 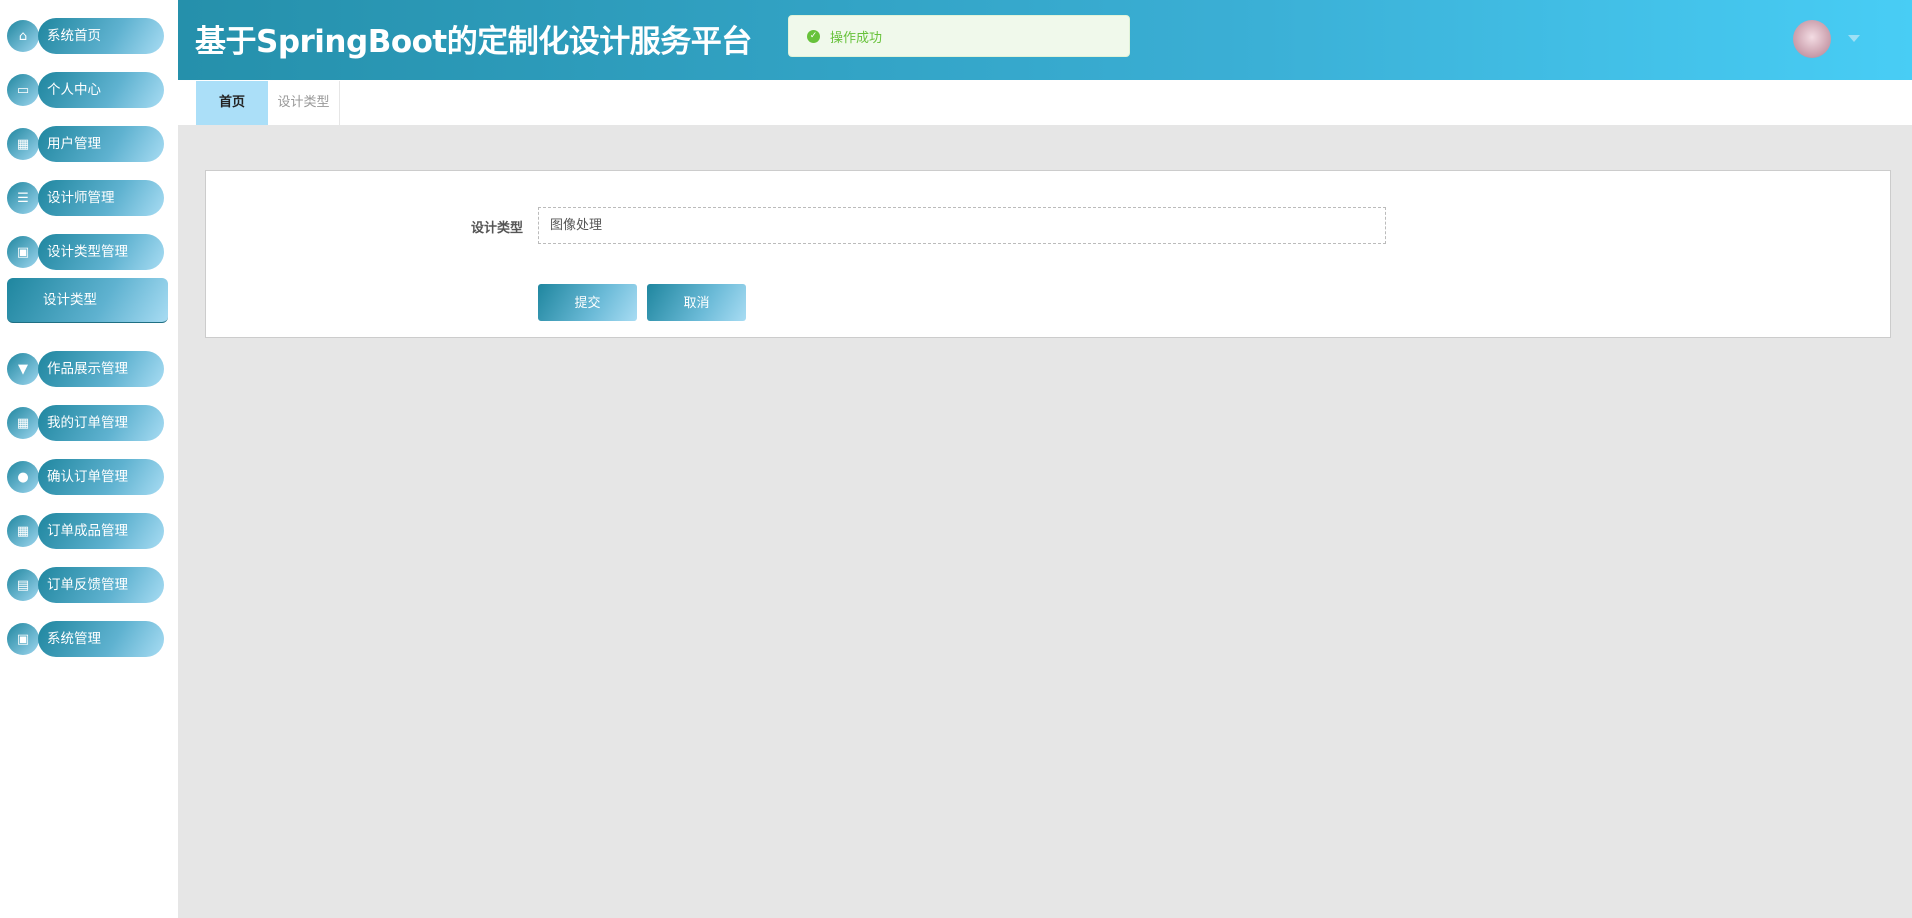 I want to click on sidebar-item-label: 个人中心, so click(x=101, y=90).